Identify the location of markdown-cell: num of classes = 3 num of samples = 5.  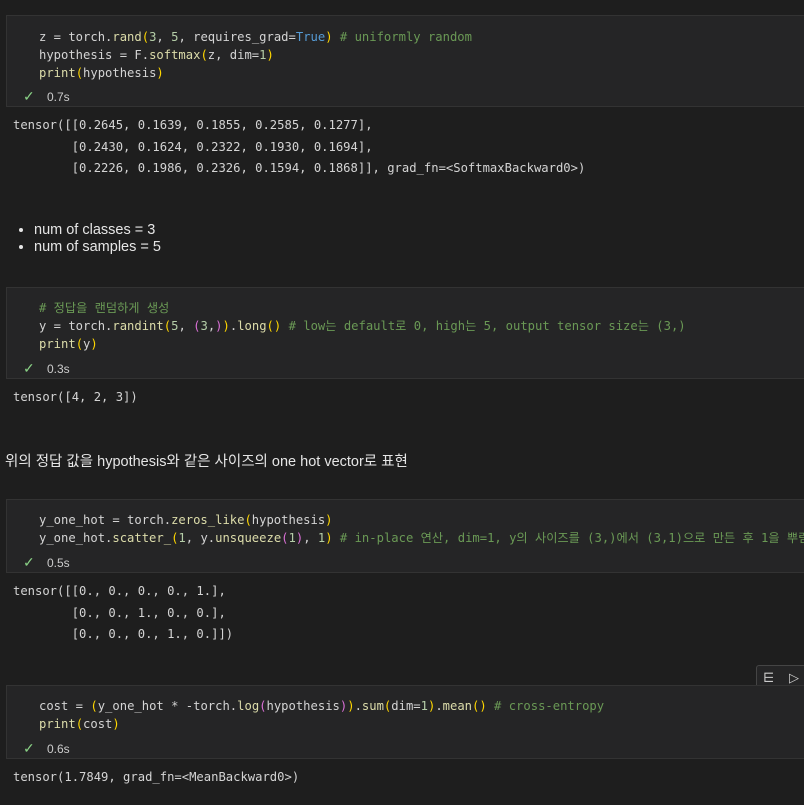
(80, 239).